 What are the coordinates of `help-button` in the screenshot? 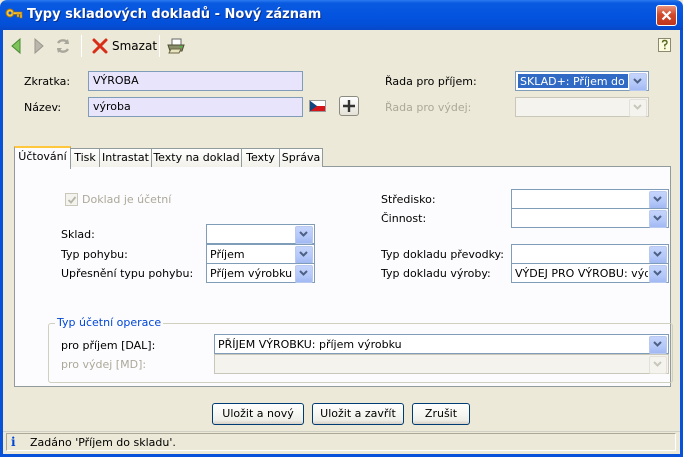 It's located at (665, 45).